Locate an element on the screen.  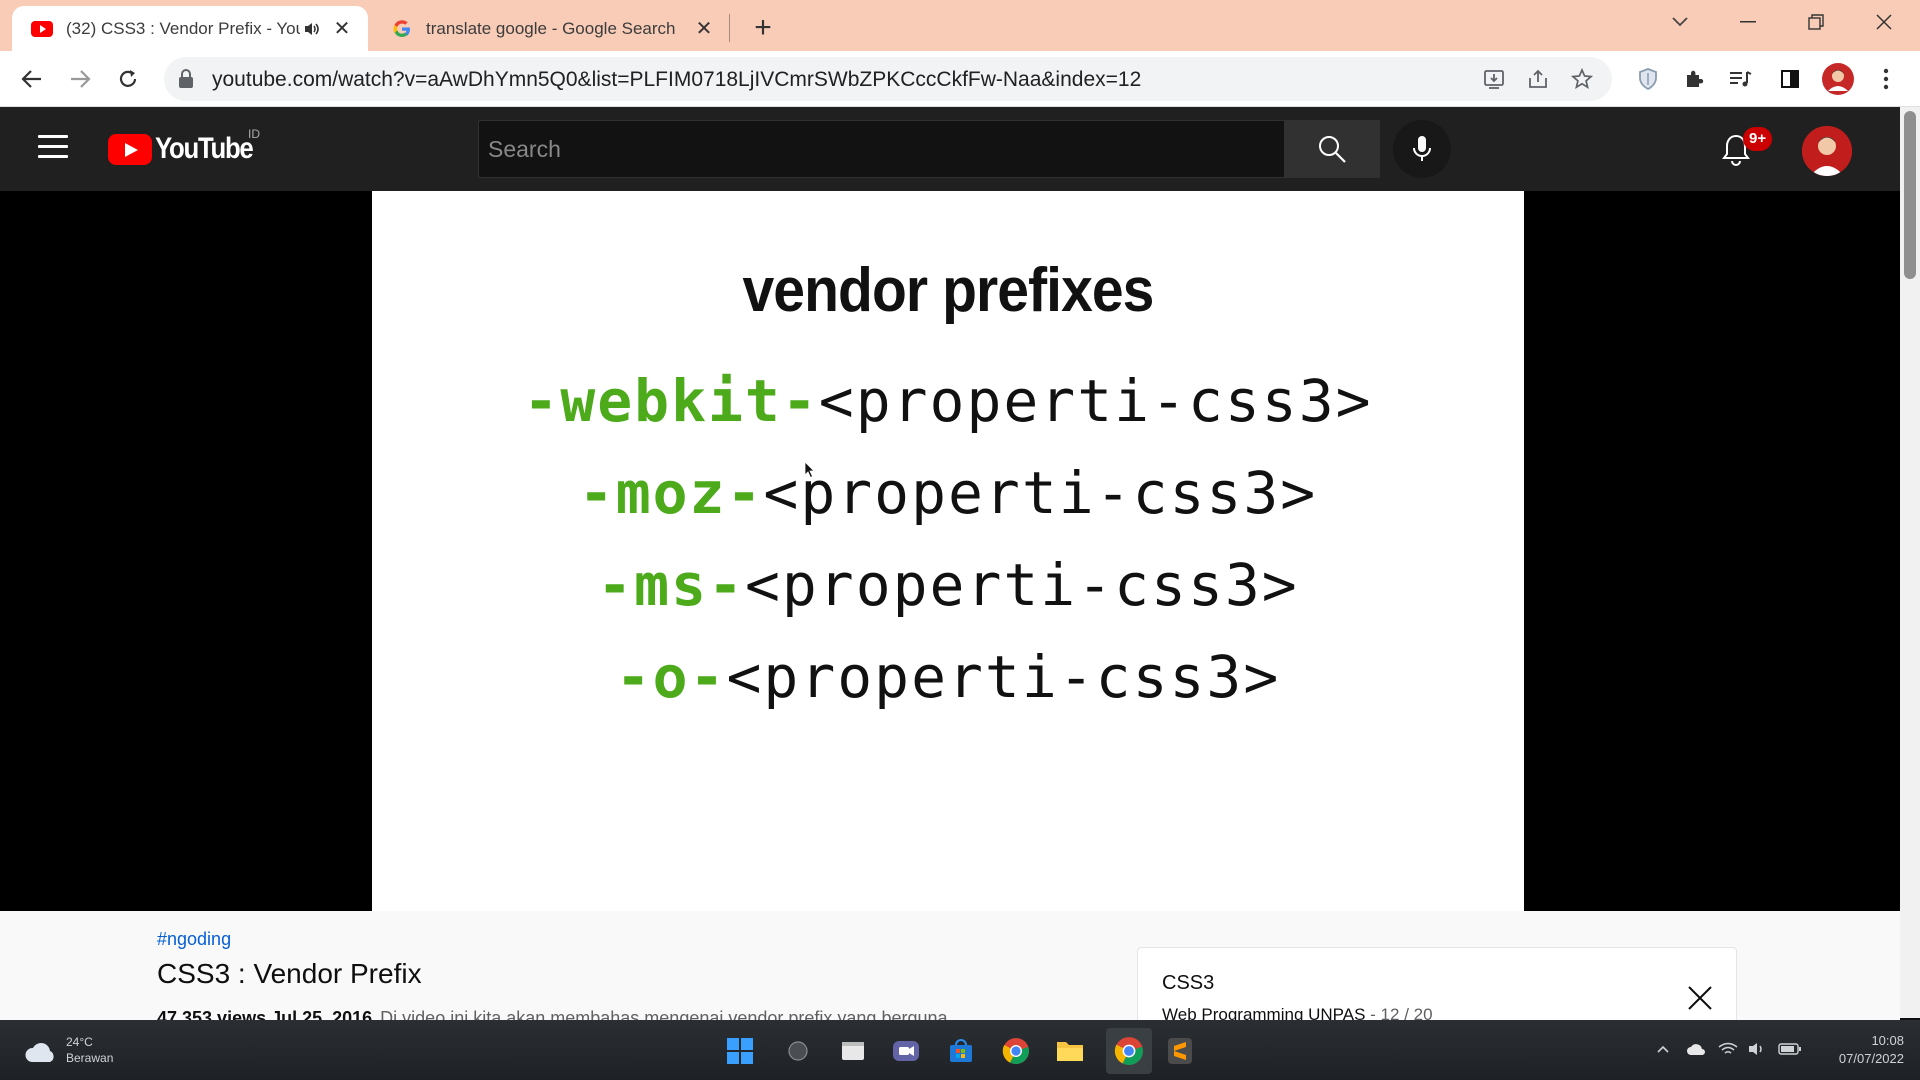
battery-icon is located at coordinates (1790, 1050).